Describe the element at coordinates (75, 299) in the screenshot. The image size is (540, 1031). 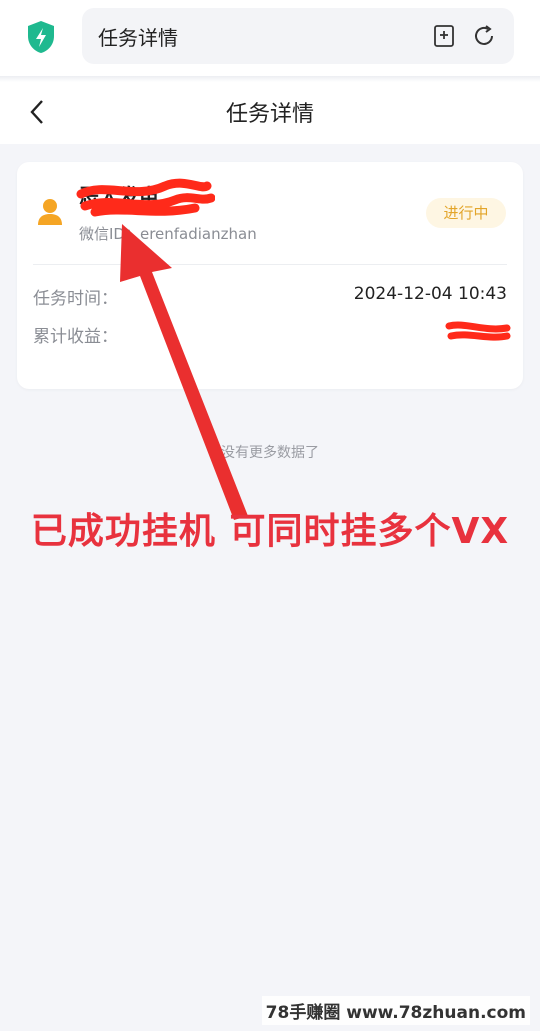
I see `task-time-label: 任务时间：` at that location.